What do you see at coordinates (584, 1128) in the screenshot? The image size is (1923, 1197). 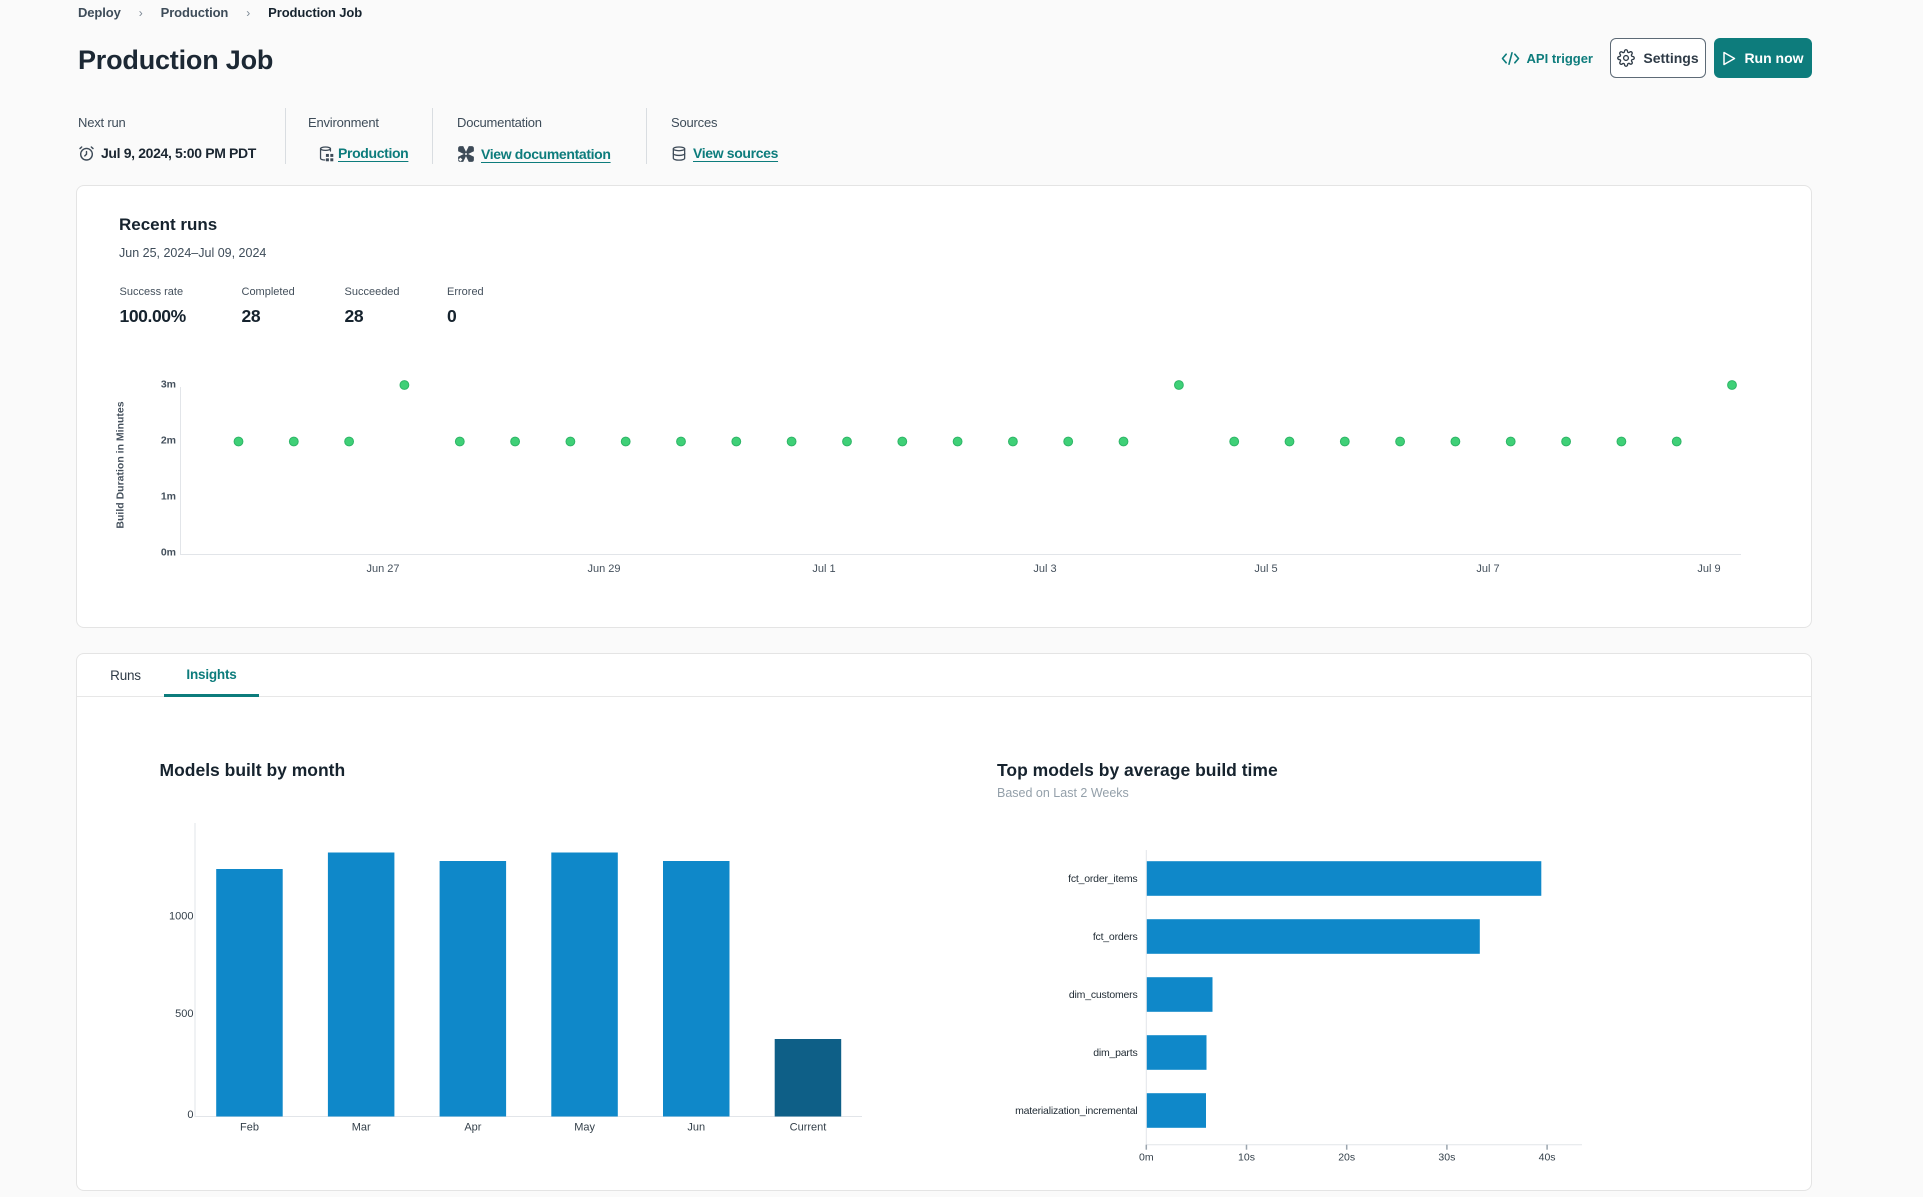 I see `svg-text: May` at bounding box center [584, 1128].